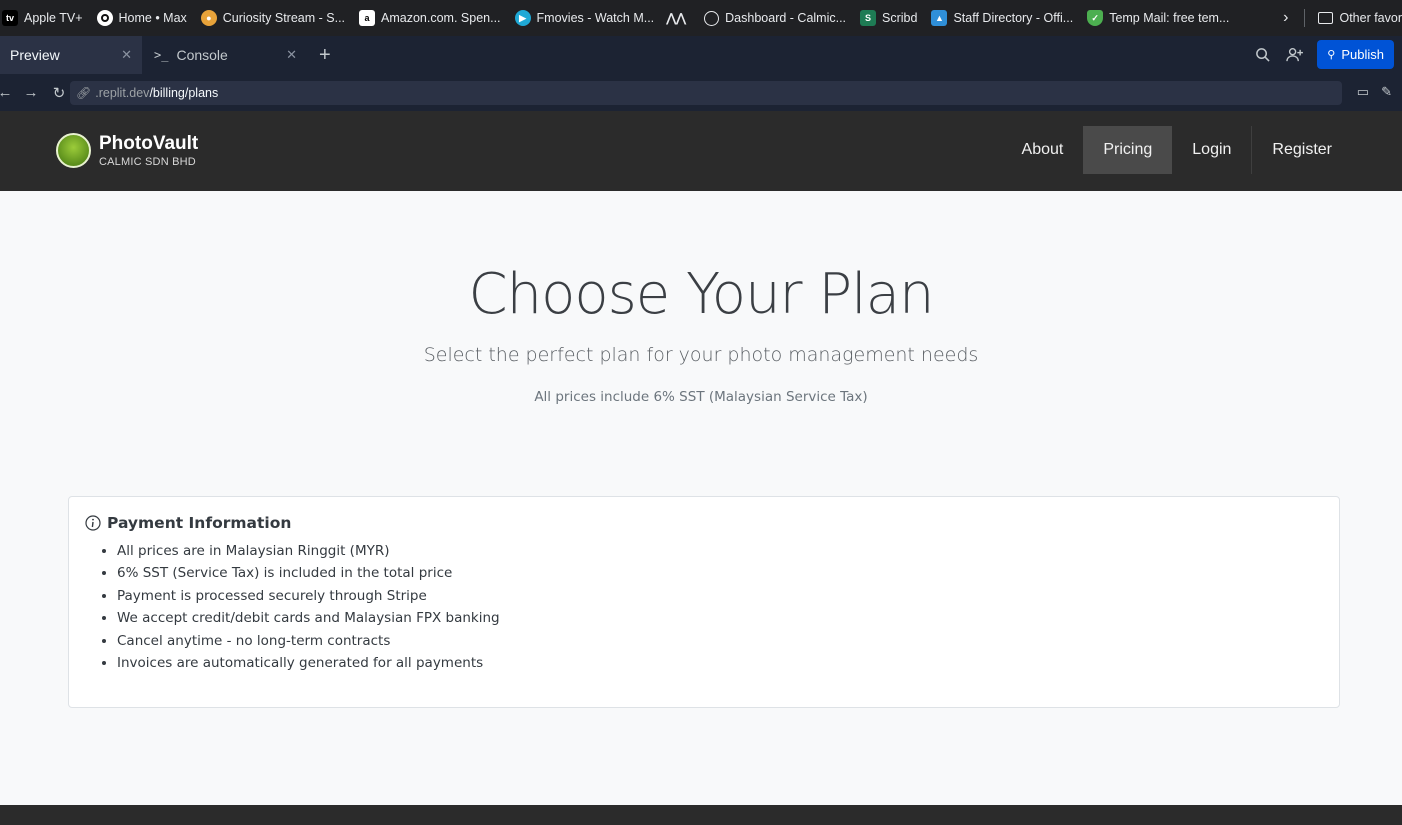 Image resolution: width=1402 pixels, height=825 pixels. I want to click on bookmark-label: Other favor, so click(1370, 18).